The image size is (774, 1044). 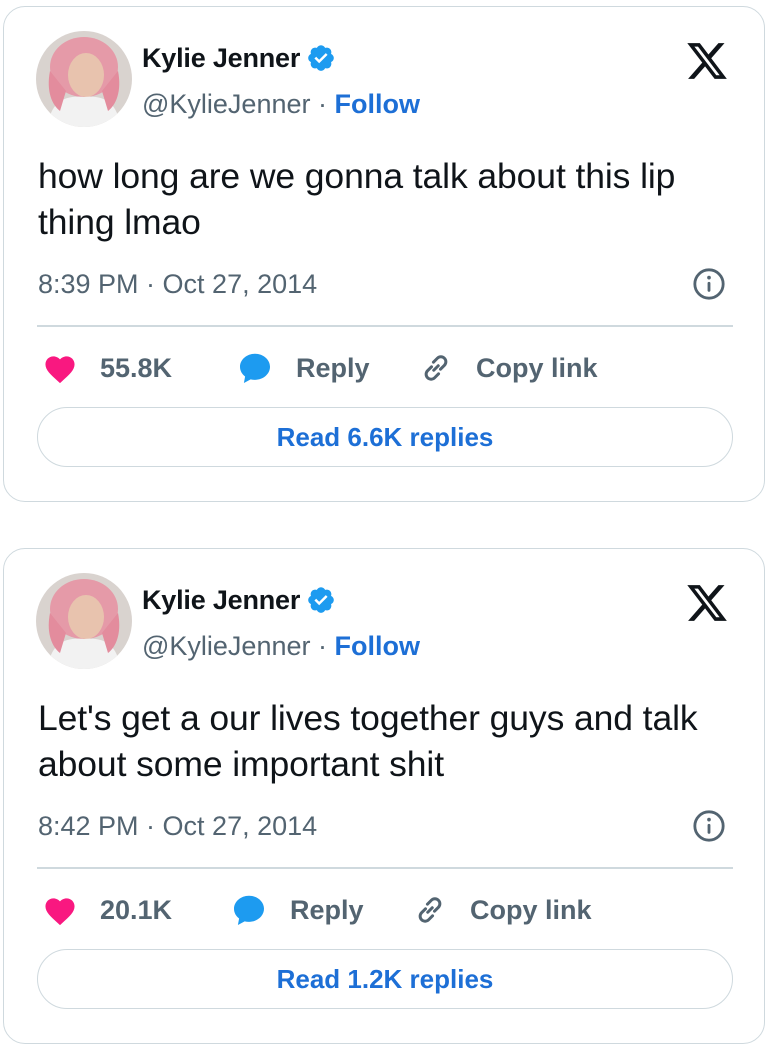 I want to click on read-replies-button: Read 1.2K replies, so click(x=385, y=979).